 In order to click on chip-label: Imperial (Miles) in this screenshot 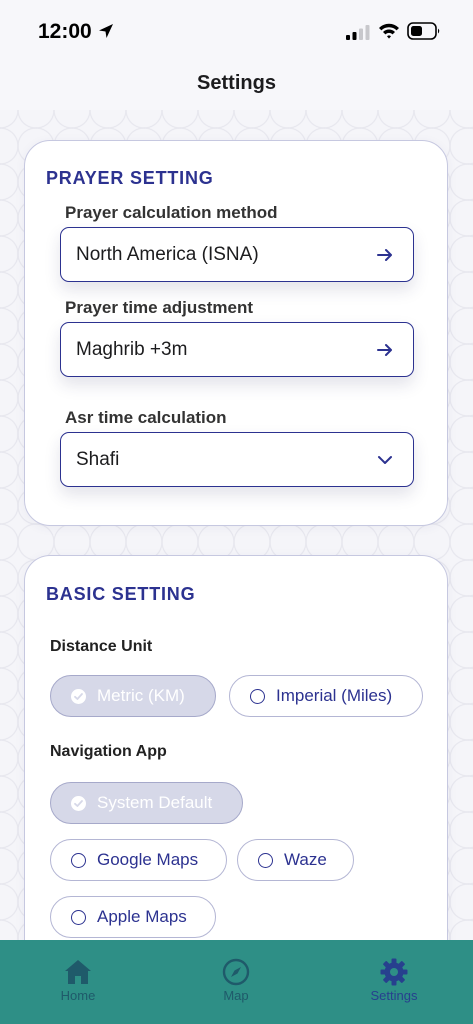, I will do `click(334, 695)`.